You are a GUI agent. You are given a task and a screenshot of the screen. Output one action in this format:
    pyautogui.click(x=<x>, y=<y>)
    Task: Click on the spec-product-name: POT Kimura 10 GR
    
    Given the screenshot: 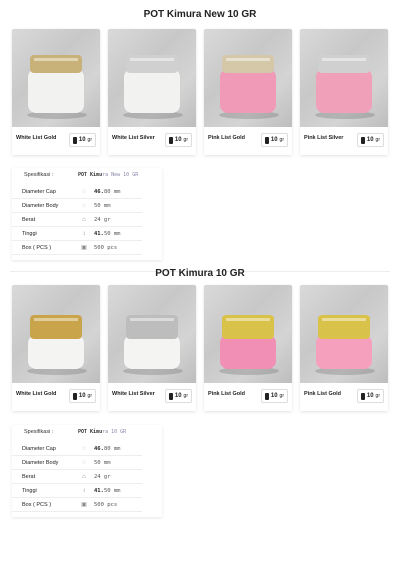 What is the action you would take?
    pyautogui.click(x=102, y=432)
    